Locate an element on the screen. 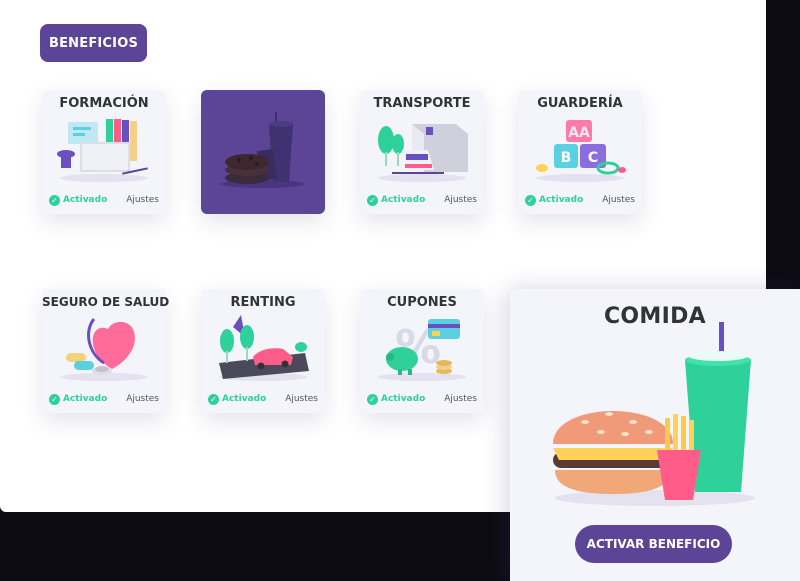 The image size is (800, 581). toy-blocks-icon: AA B C is located at coordinates (581, 151).